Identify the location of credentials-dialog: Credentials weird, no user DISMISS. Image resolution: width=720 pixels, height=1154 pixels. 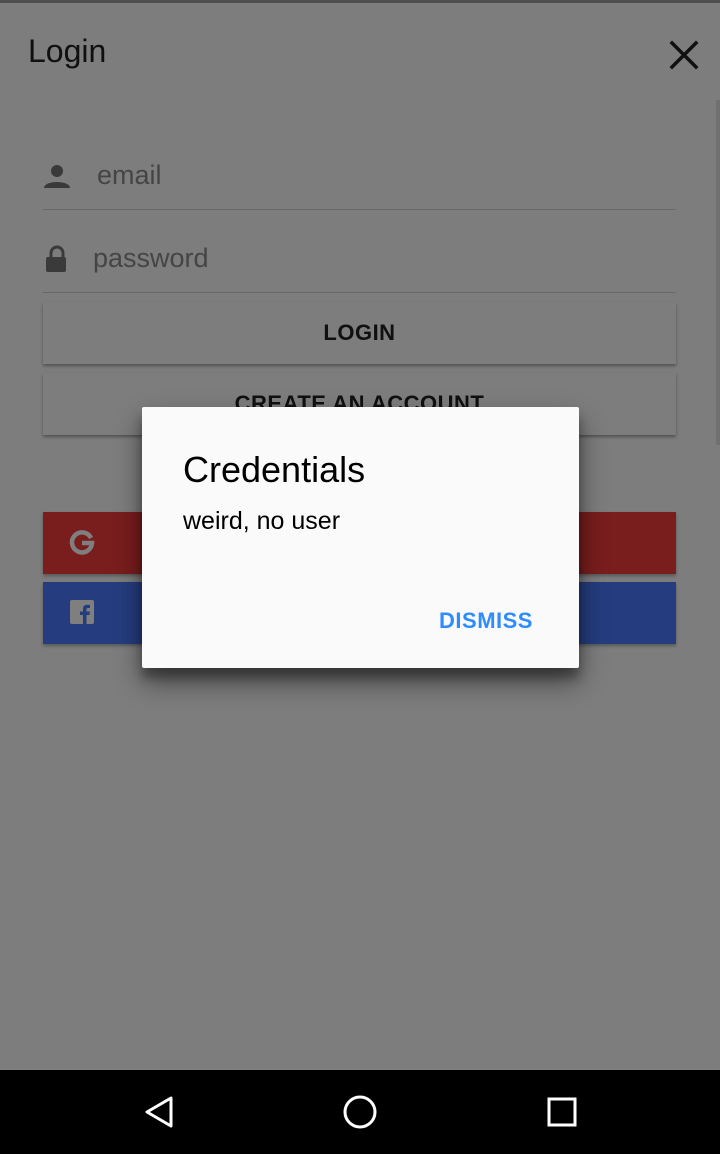
(360, 537).